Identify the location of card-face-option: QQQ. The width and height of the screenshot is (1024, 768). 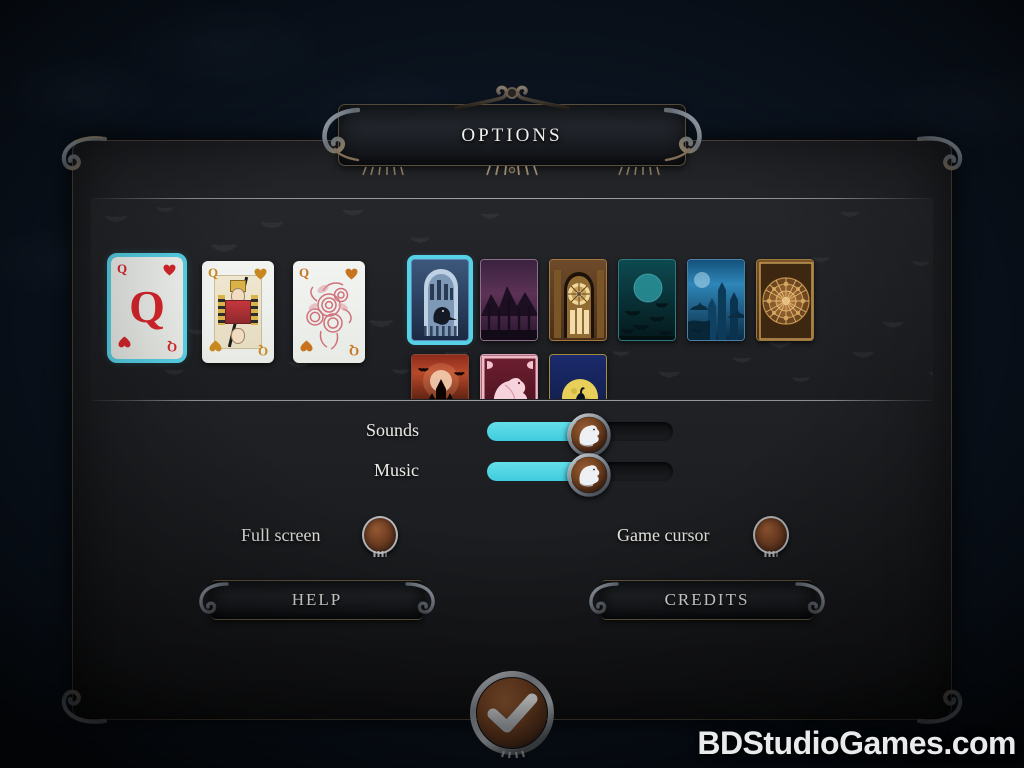
(147, 308).